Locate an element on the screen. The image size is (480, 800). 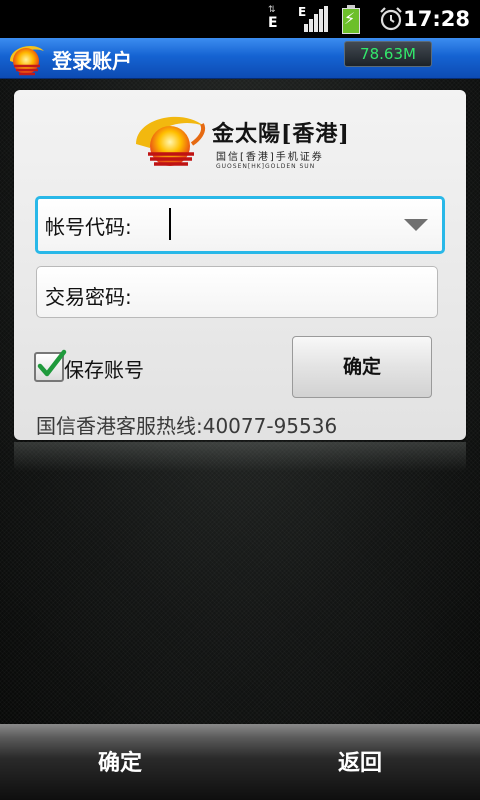
status-bar: ⇅ E E ⚡ 17:28 is located at coordinates (240, 19).